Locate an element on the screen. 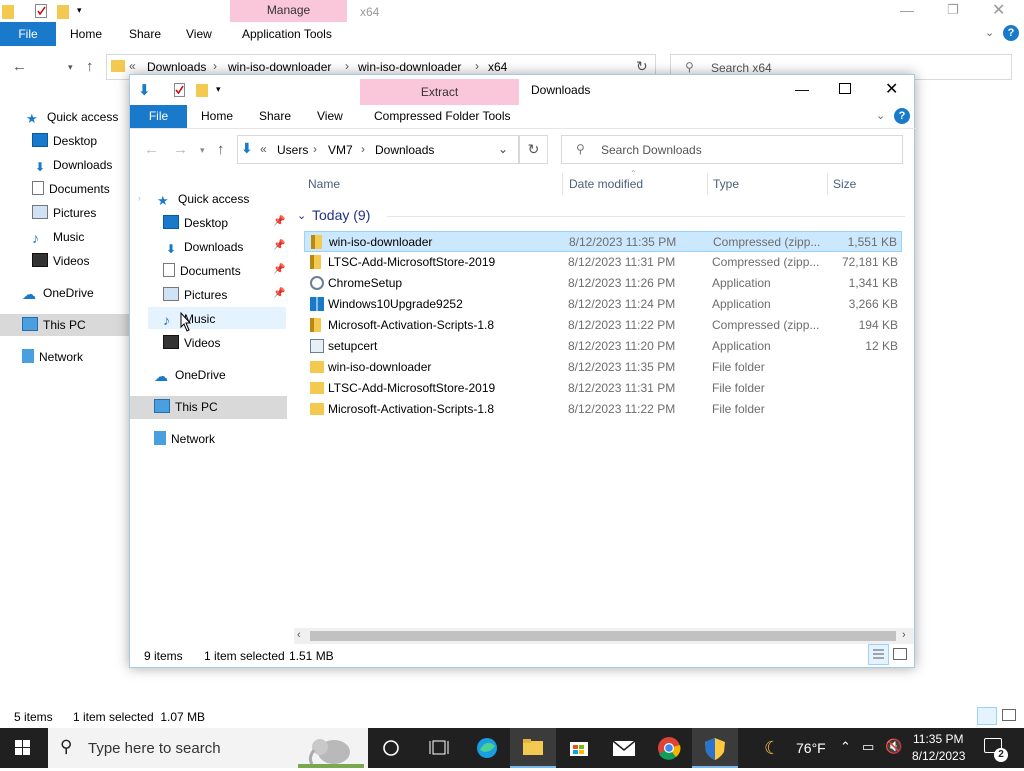 This screenshot has width=1024, height=771. horizontal-scrollbar: ‹ › is located at coordinates (604, 636).